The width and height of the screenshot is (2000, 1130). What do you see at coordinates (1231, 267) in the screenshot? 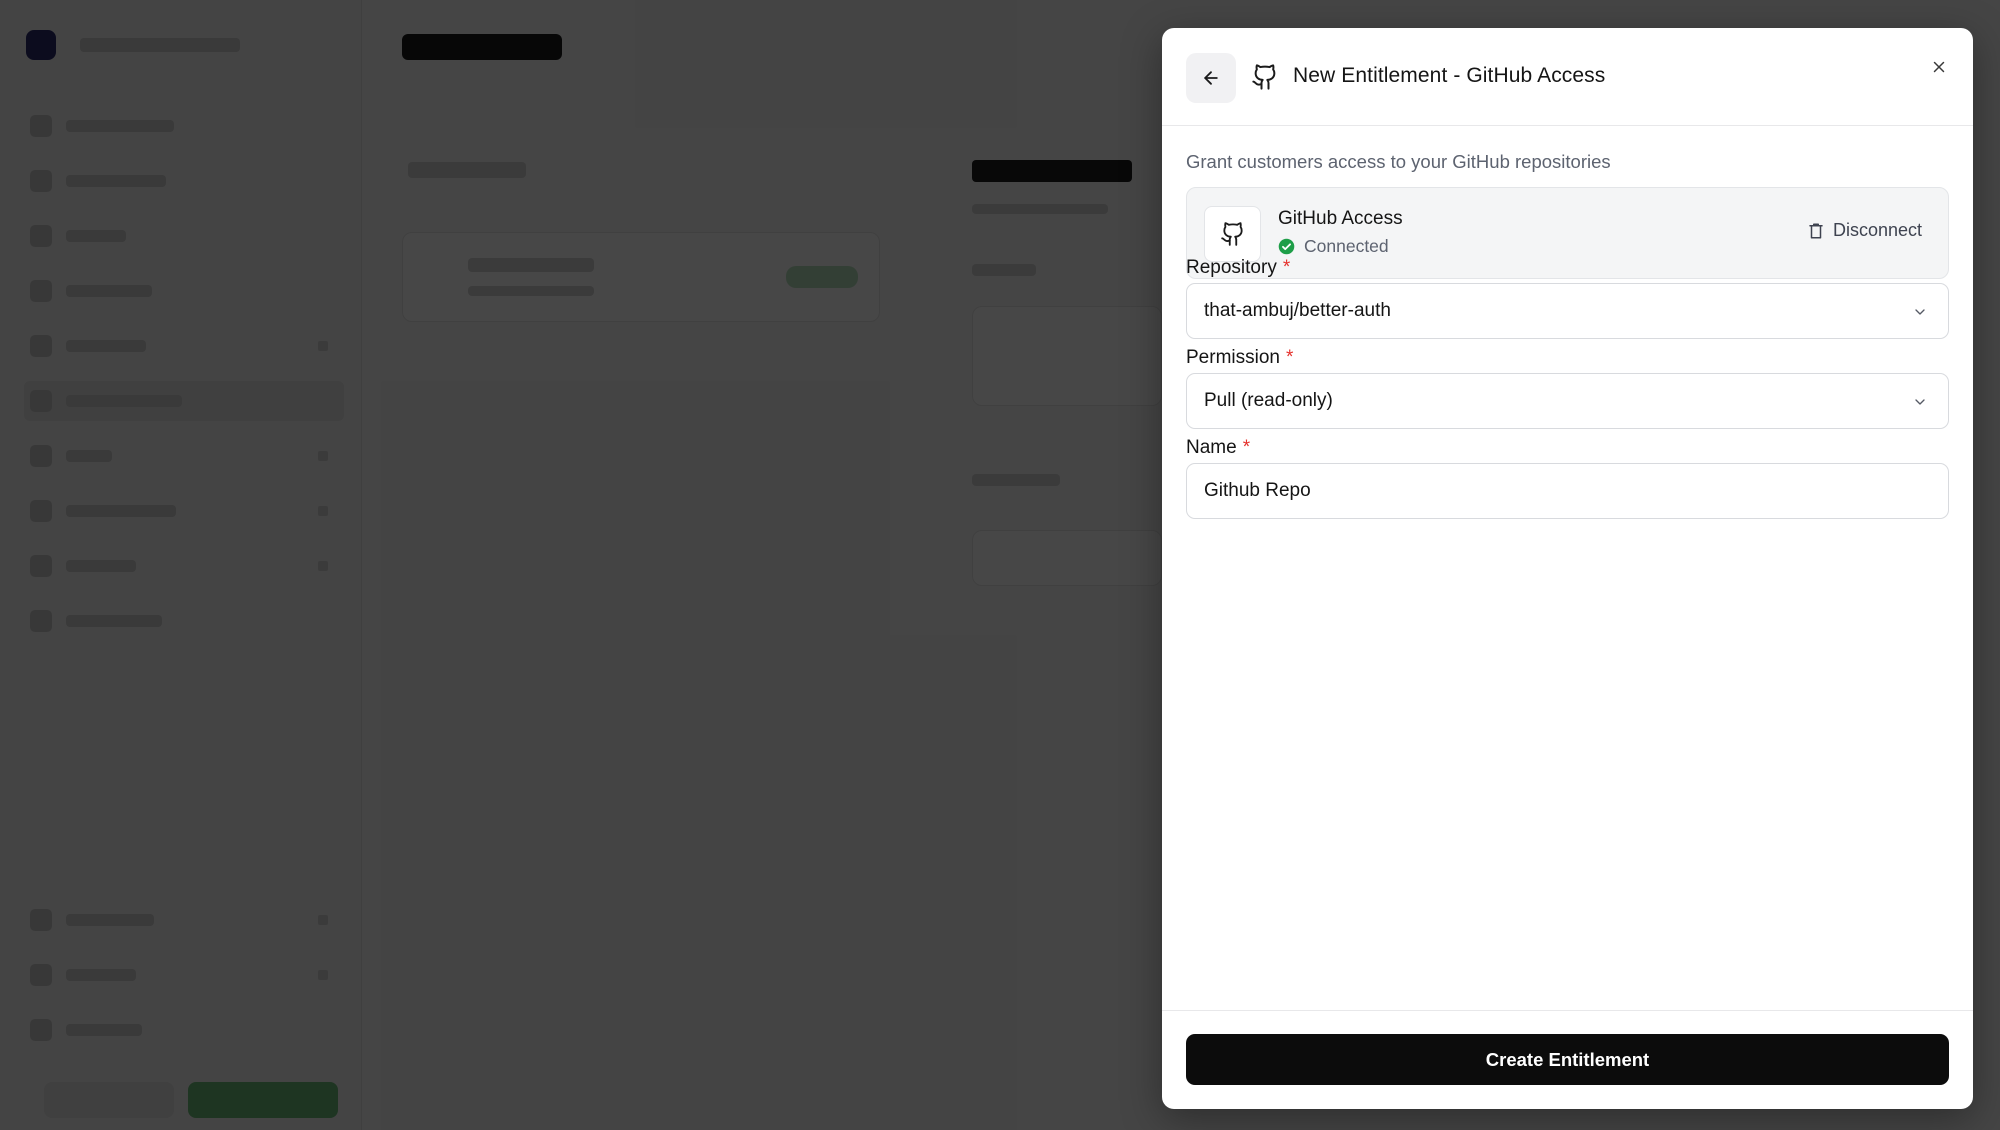
I see `repository-label-text: Repository` at bounding box center [1231, 267].